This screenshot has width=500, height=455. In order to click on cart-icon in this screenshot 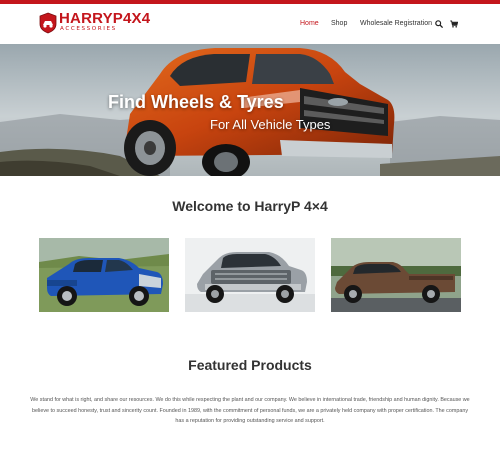, I will do `click(454, 24)`.